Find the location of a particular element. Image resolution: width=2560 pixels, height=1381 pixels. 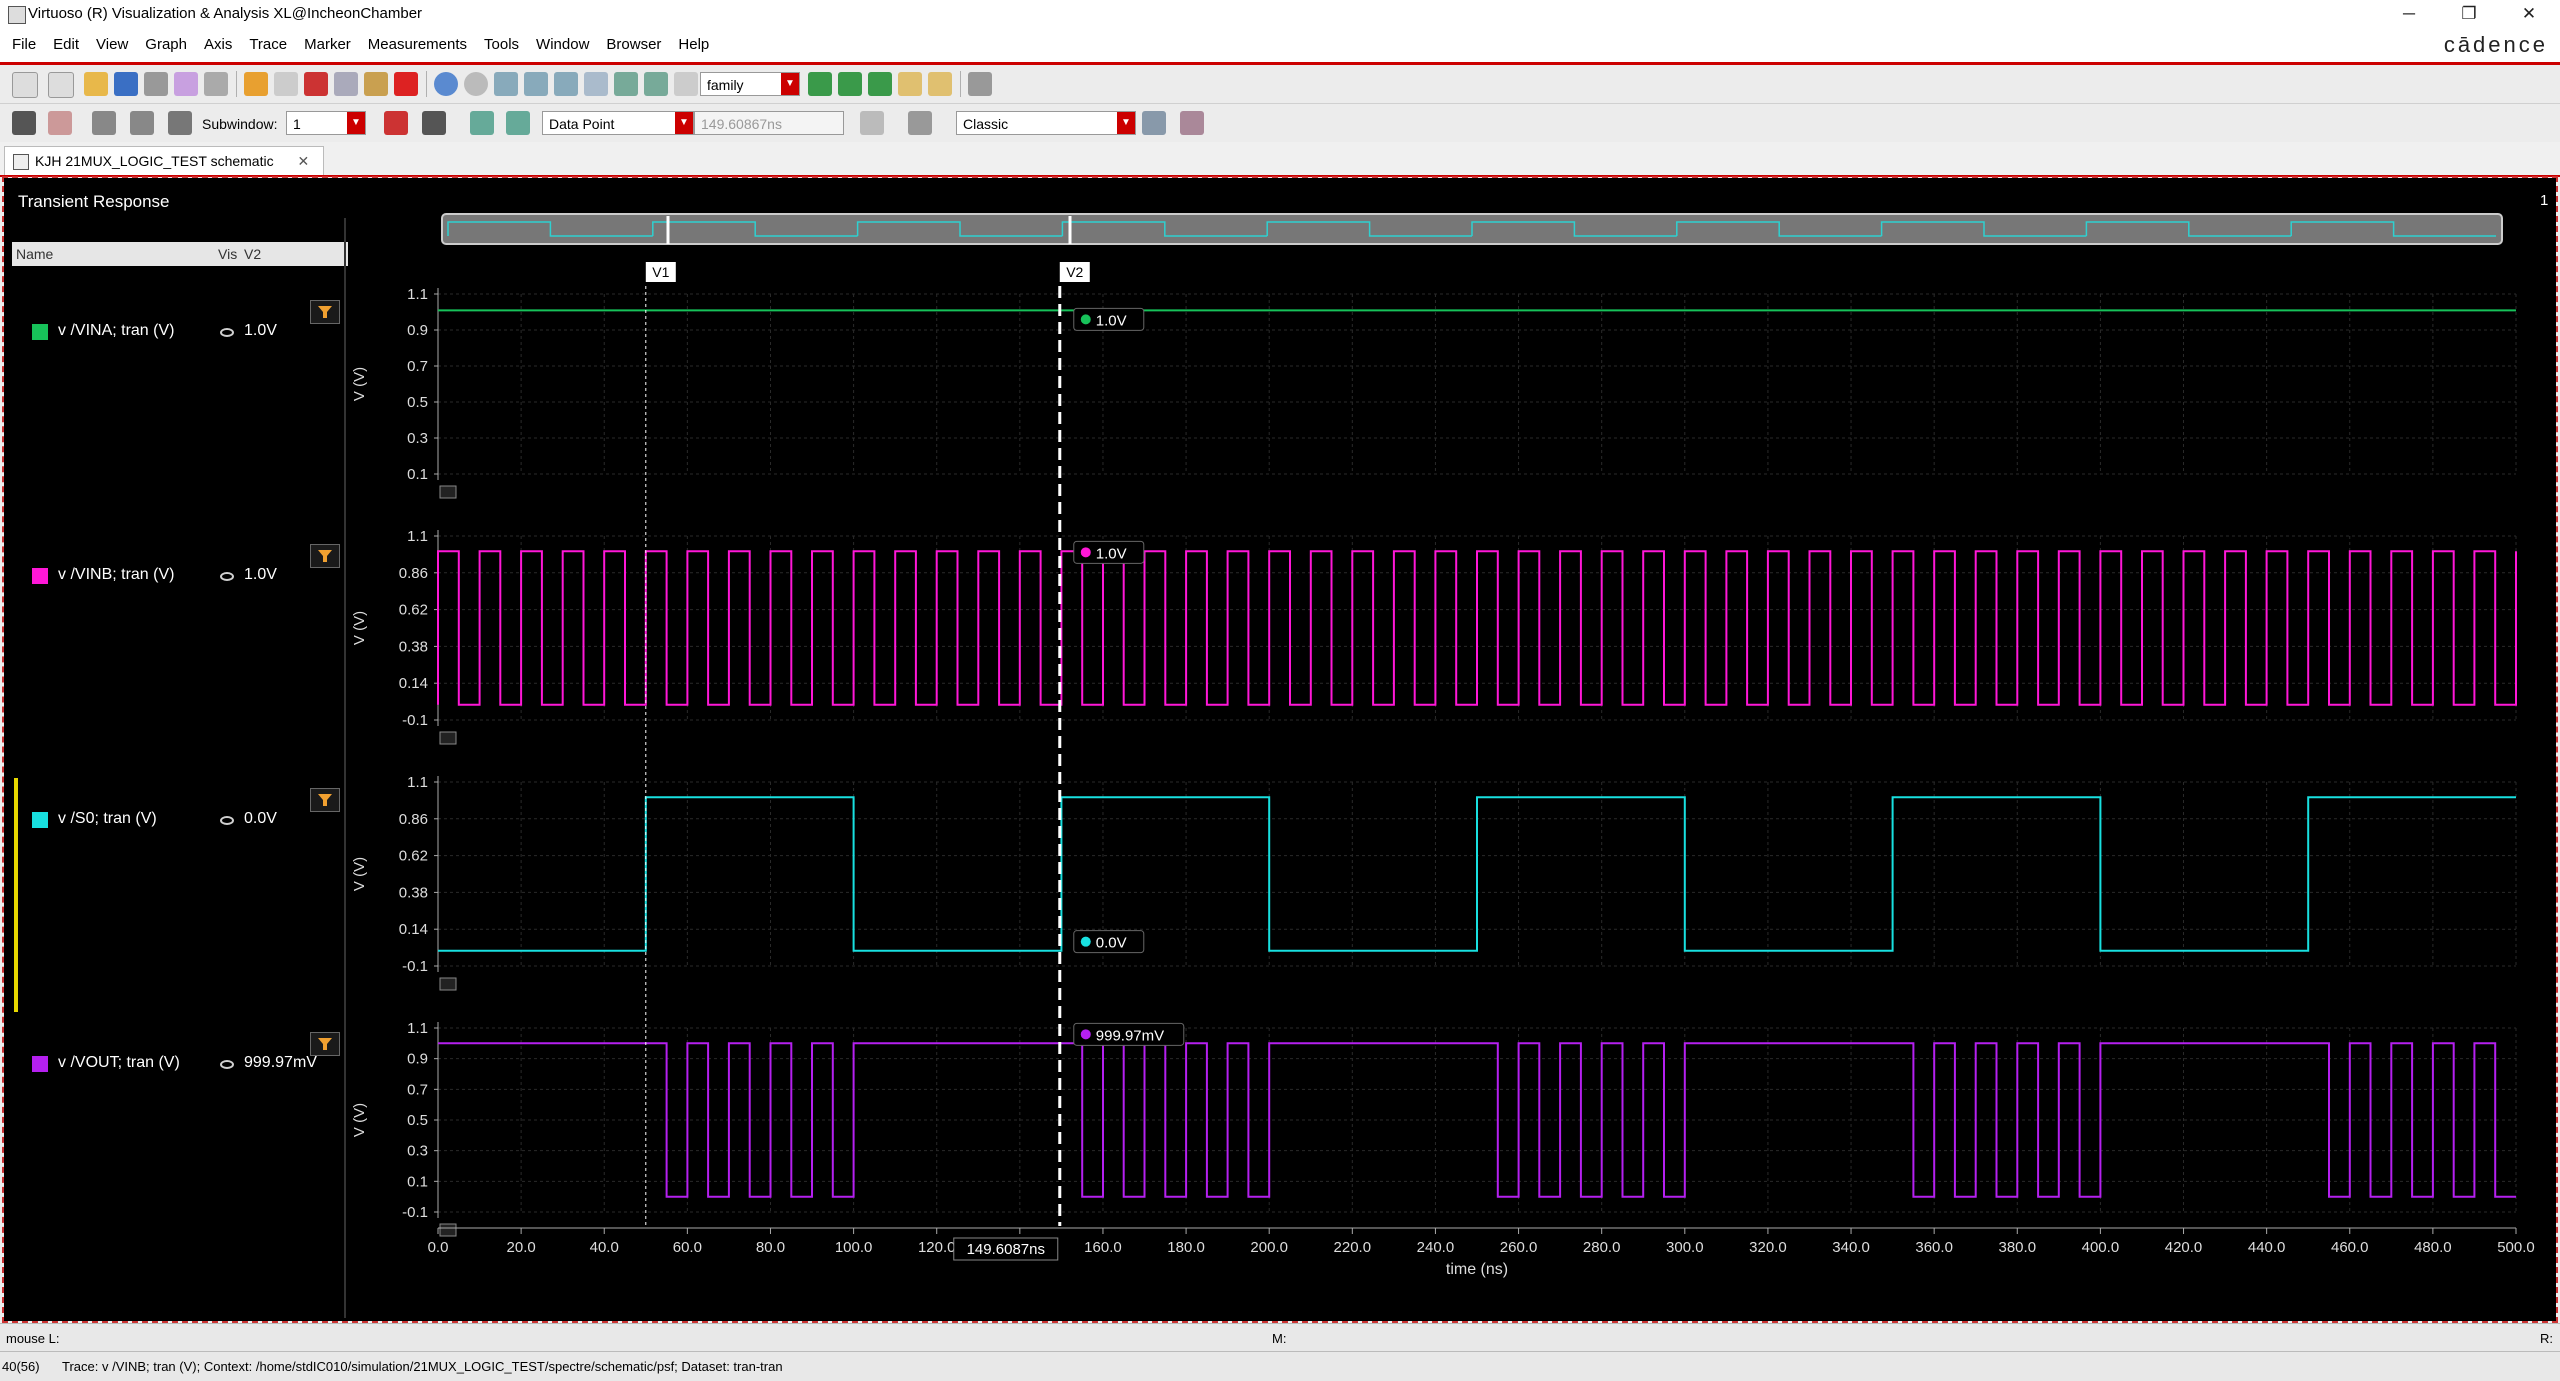

menu-measurements: Measurements is located at coordinates (417, 44).